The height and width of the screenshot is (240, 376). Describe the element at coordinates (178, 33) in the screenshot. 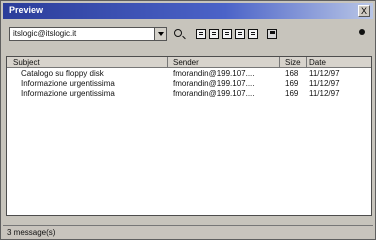

I see `search-icon` at that location.